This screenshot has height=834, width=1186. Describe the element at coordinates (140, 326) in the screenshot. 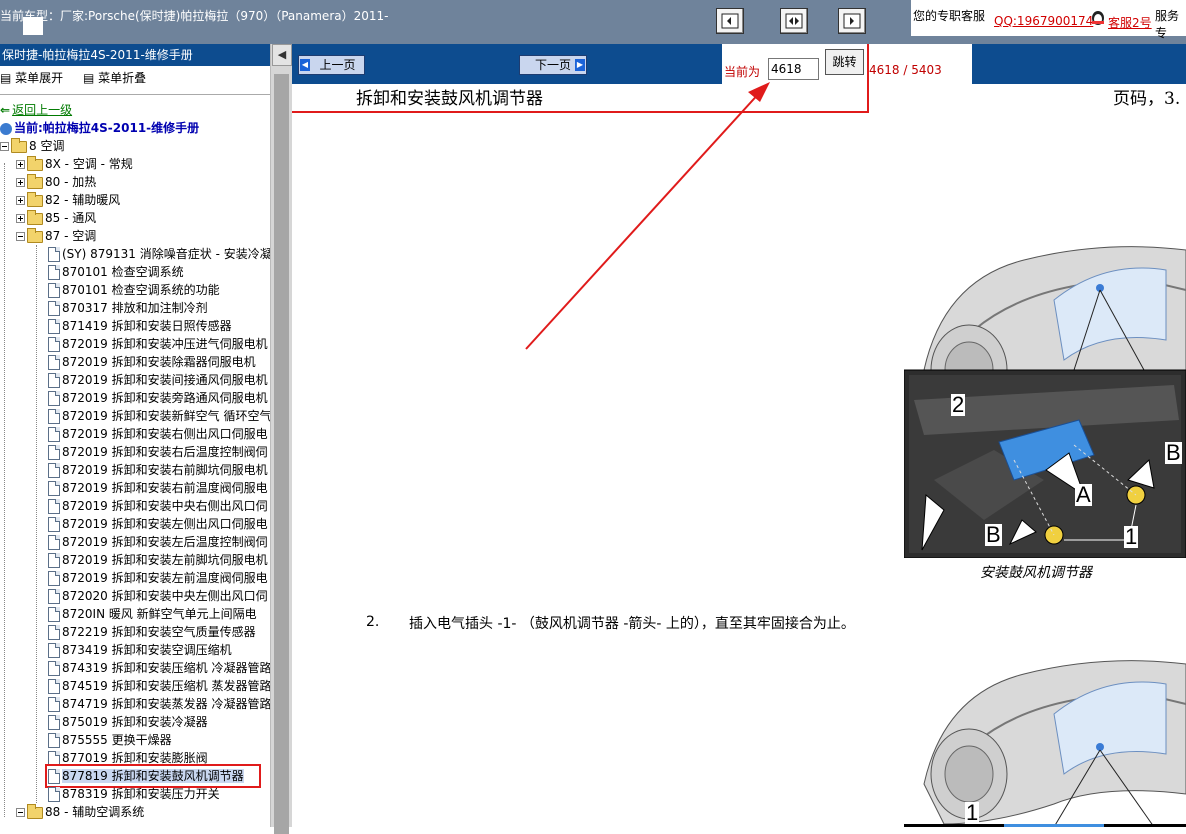

I see `tree-item: 871419 拆卸和安装日照传感器` at that location.